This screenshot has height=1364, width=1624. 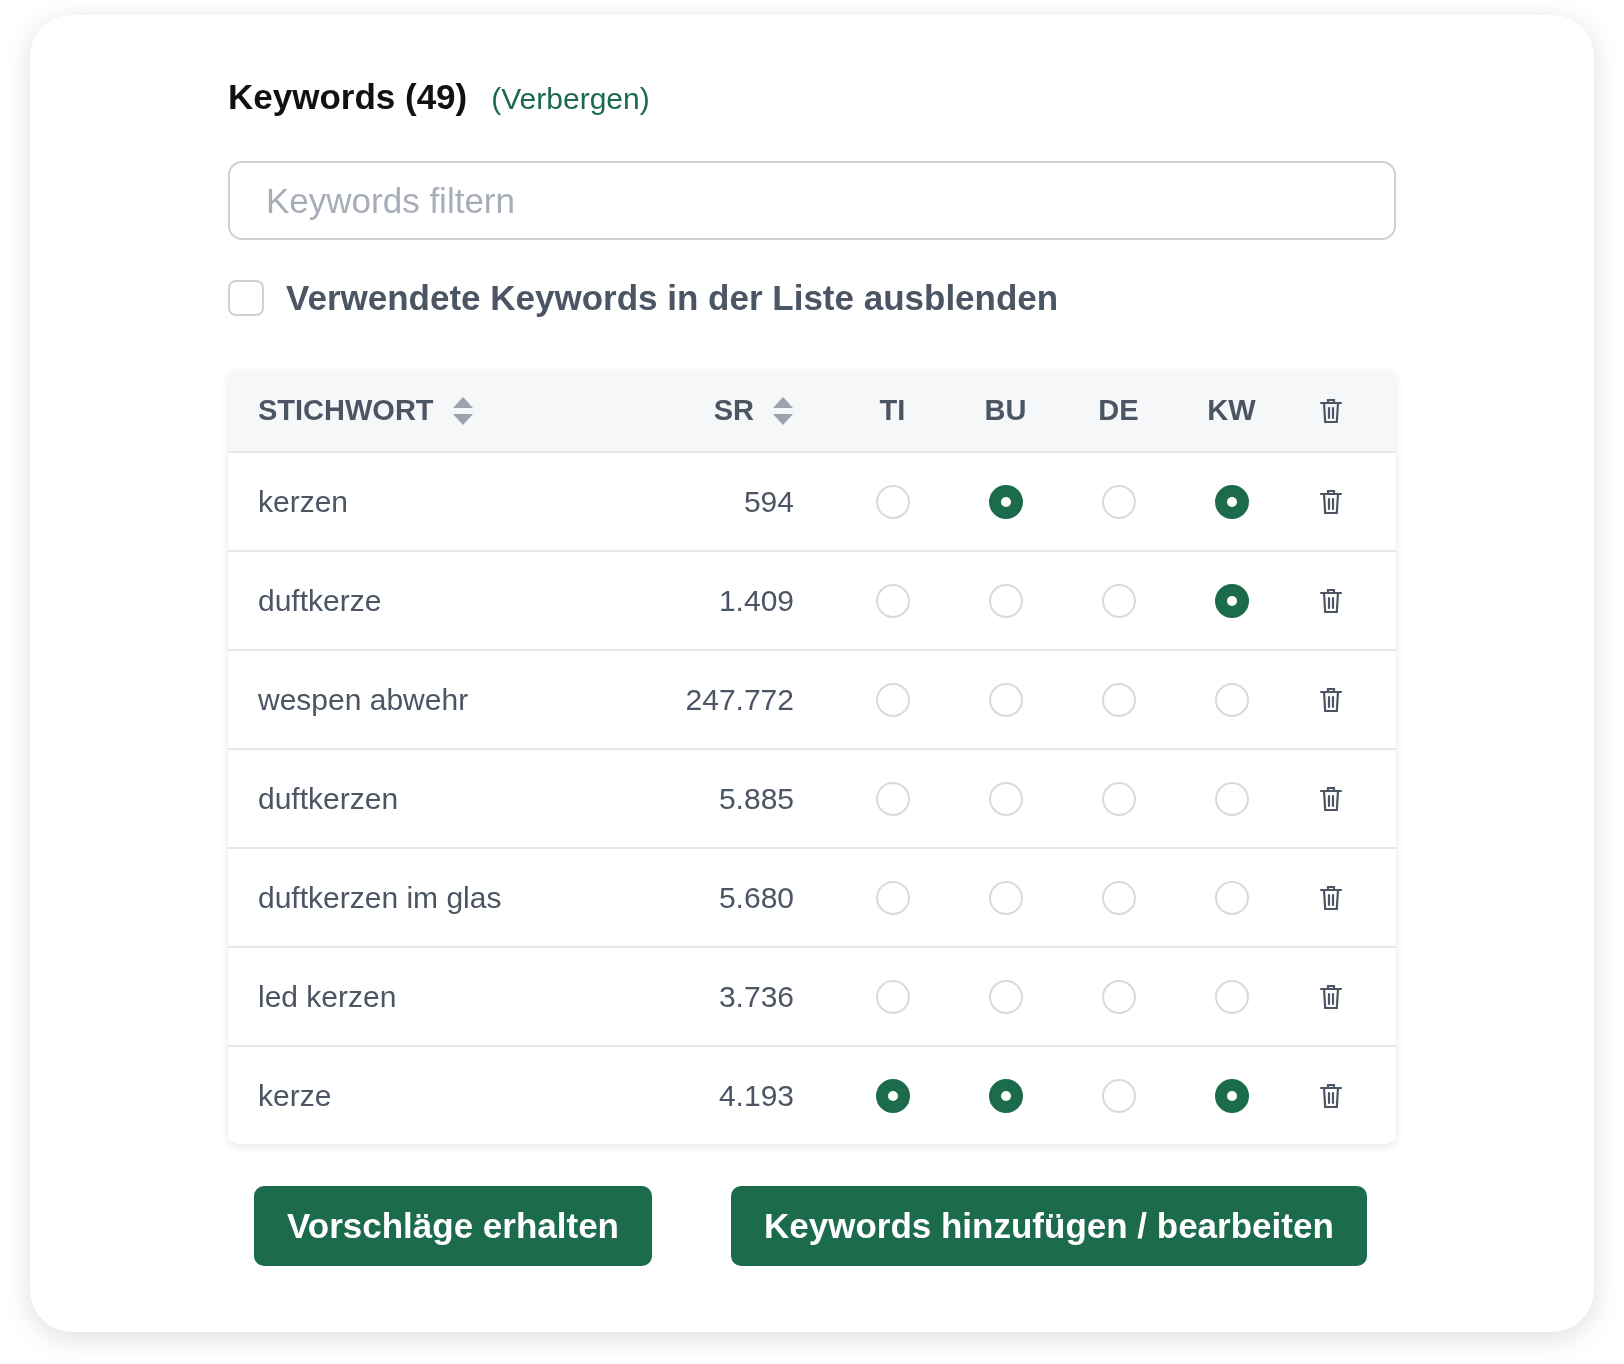 I want to click on search-rank-cell-text: 4.193, so click(x=756, y=1095).